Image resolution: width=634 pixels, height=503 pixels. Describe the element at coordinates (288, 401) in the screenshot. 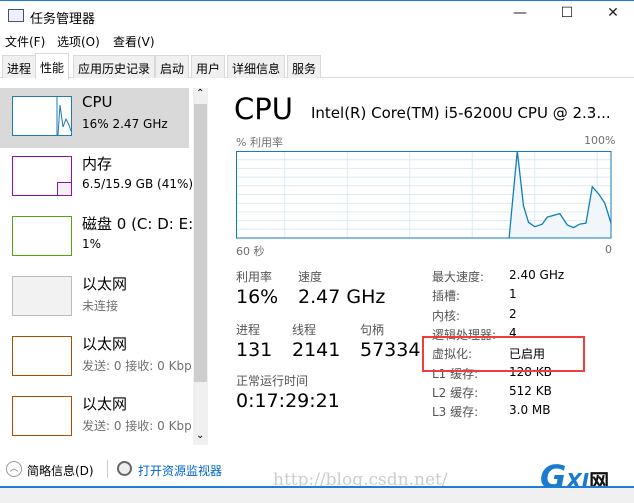

I see `uptime-value: 0:17:29:21` at that location.